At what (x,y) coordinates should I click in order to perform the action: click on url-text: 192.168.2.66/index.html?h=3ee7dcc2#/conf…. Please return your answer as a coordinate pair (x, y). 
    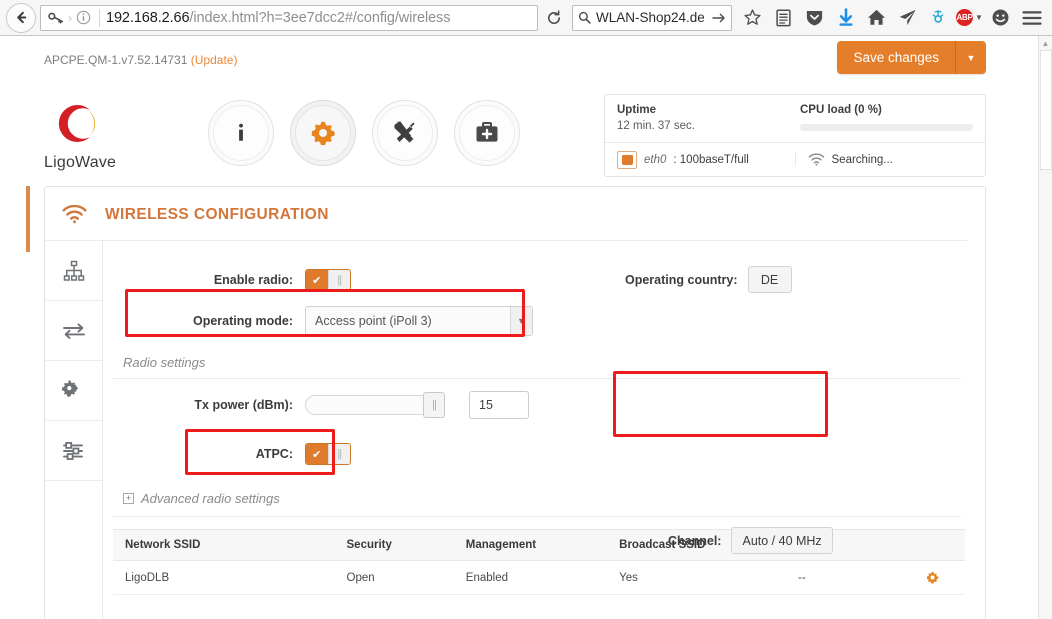
    Looking at the image, I should click on (319, 18).